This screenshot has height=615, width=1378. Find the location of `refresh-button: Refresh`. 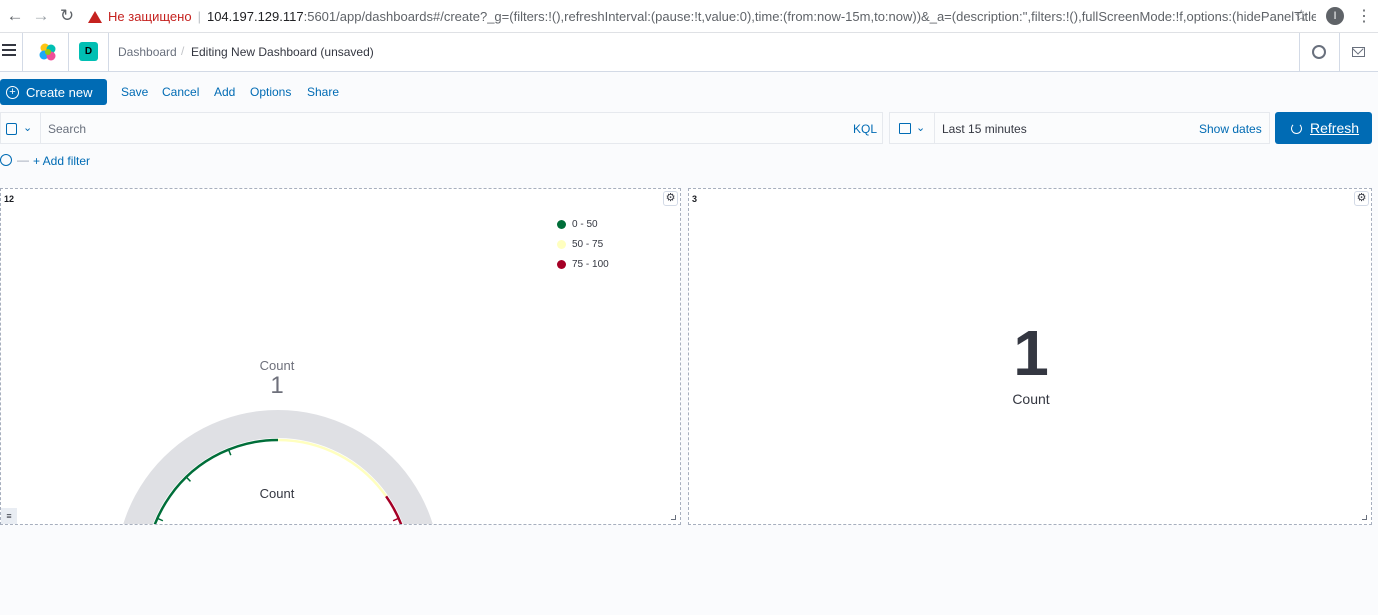

refresh-button: Refresh is located at coordinates (1323, 128).